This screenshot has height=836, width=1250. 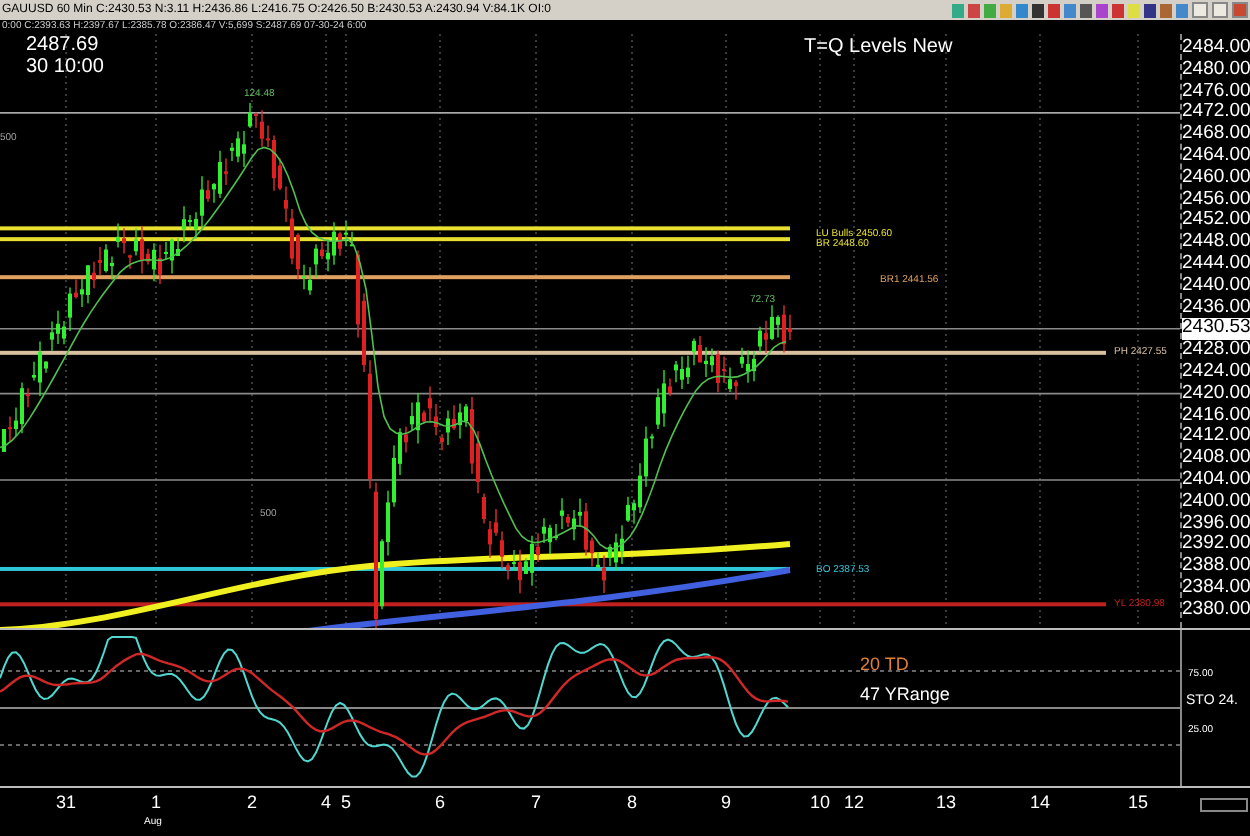 What do you see at coordinates (1216, 351) in the screenshot?
I see `price-axis-label: 2428.00` at bounding box center [1216, 351].